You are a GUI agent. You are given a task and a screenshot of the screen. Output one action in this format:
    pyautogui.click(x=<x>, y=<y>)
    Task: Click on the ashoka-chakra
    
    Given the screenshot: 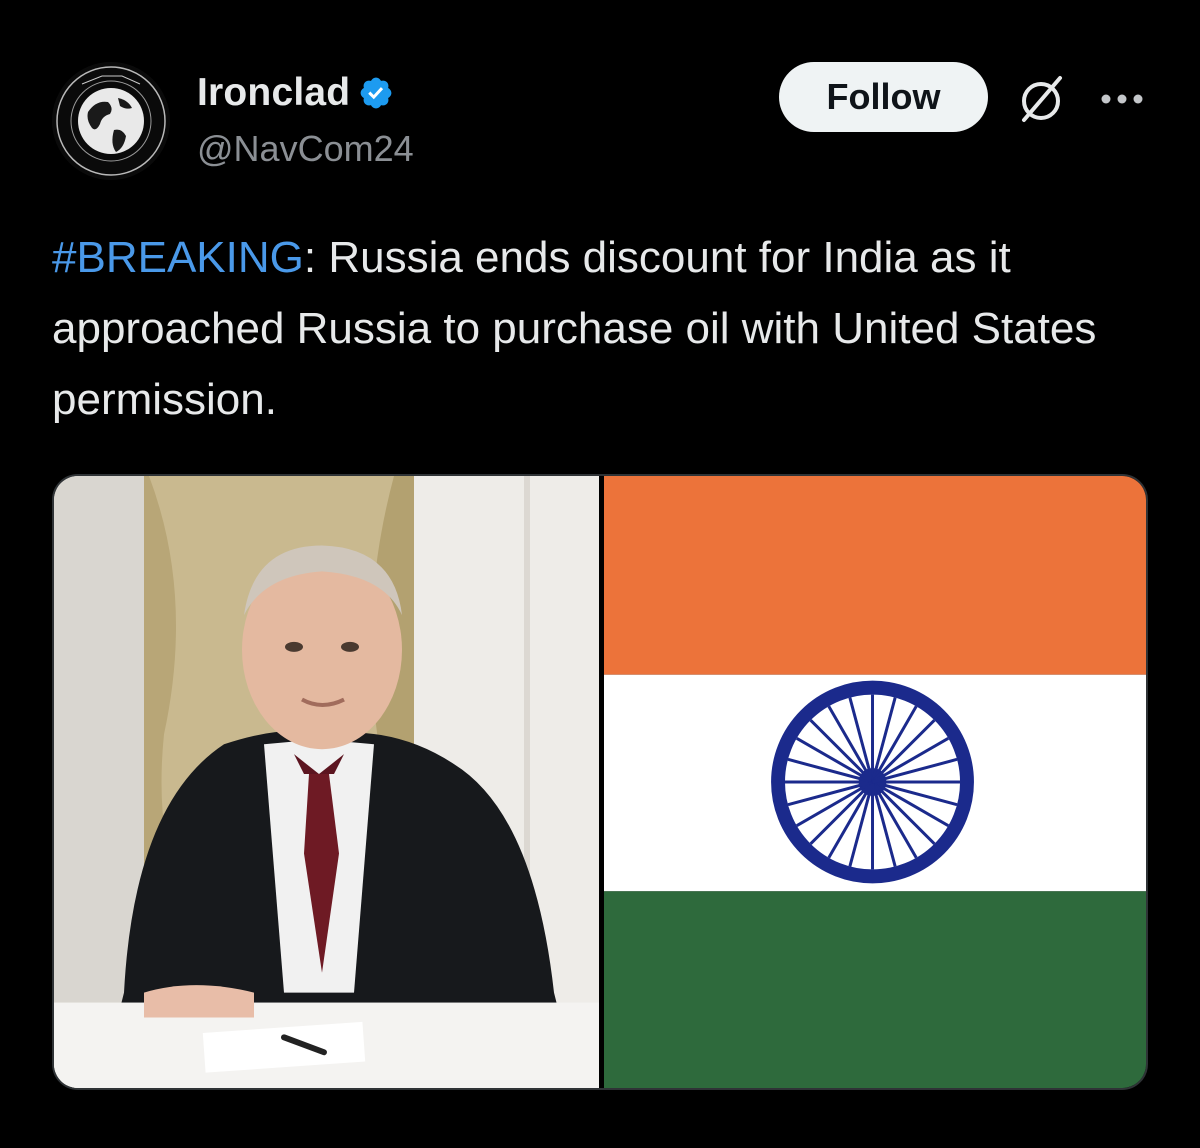 What is the action you would take?
    pyautogui.click(x=872, y=782)
    